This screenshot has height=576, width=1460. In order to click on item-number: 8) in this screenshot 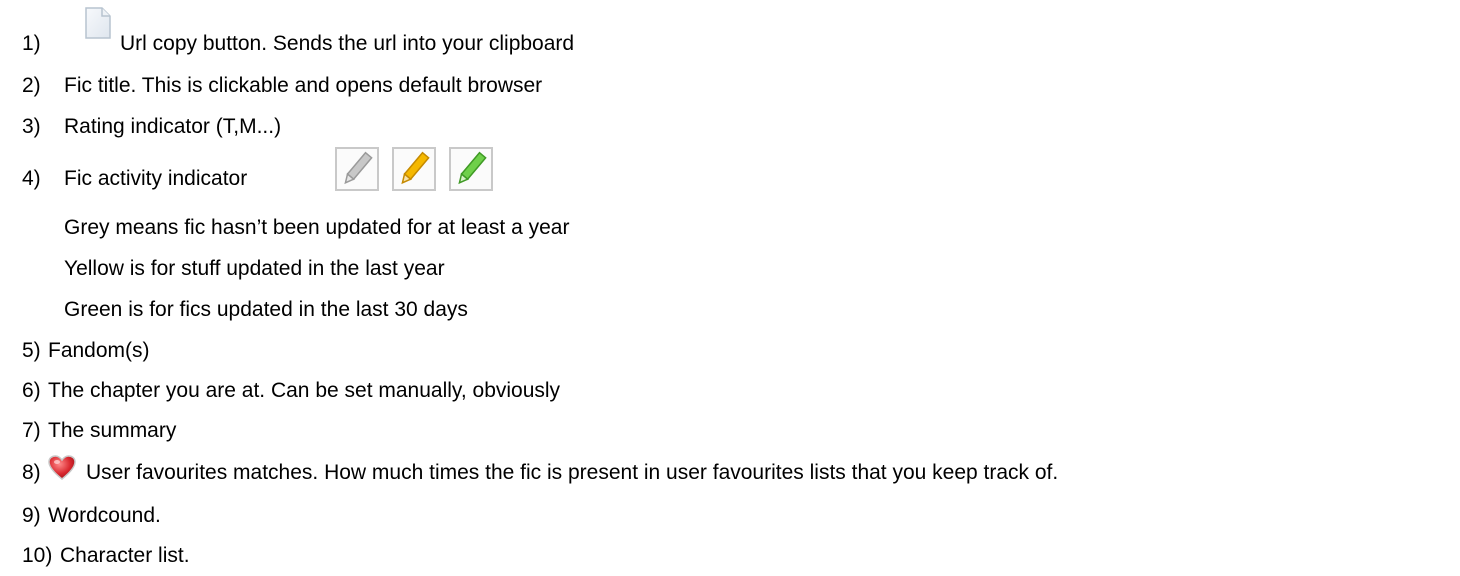, I will do `click(31, 472)`.